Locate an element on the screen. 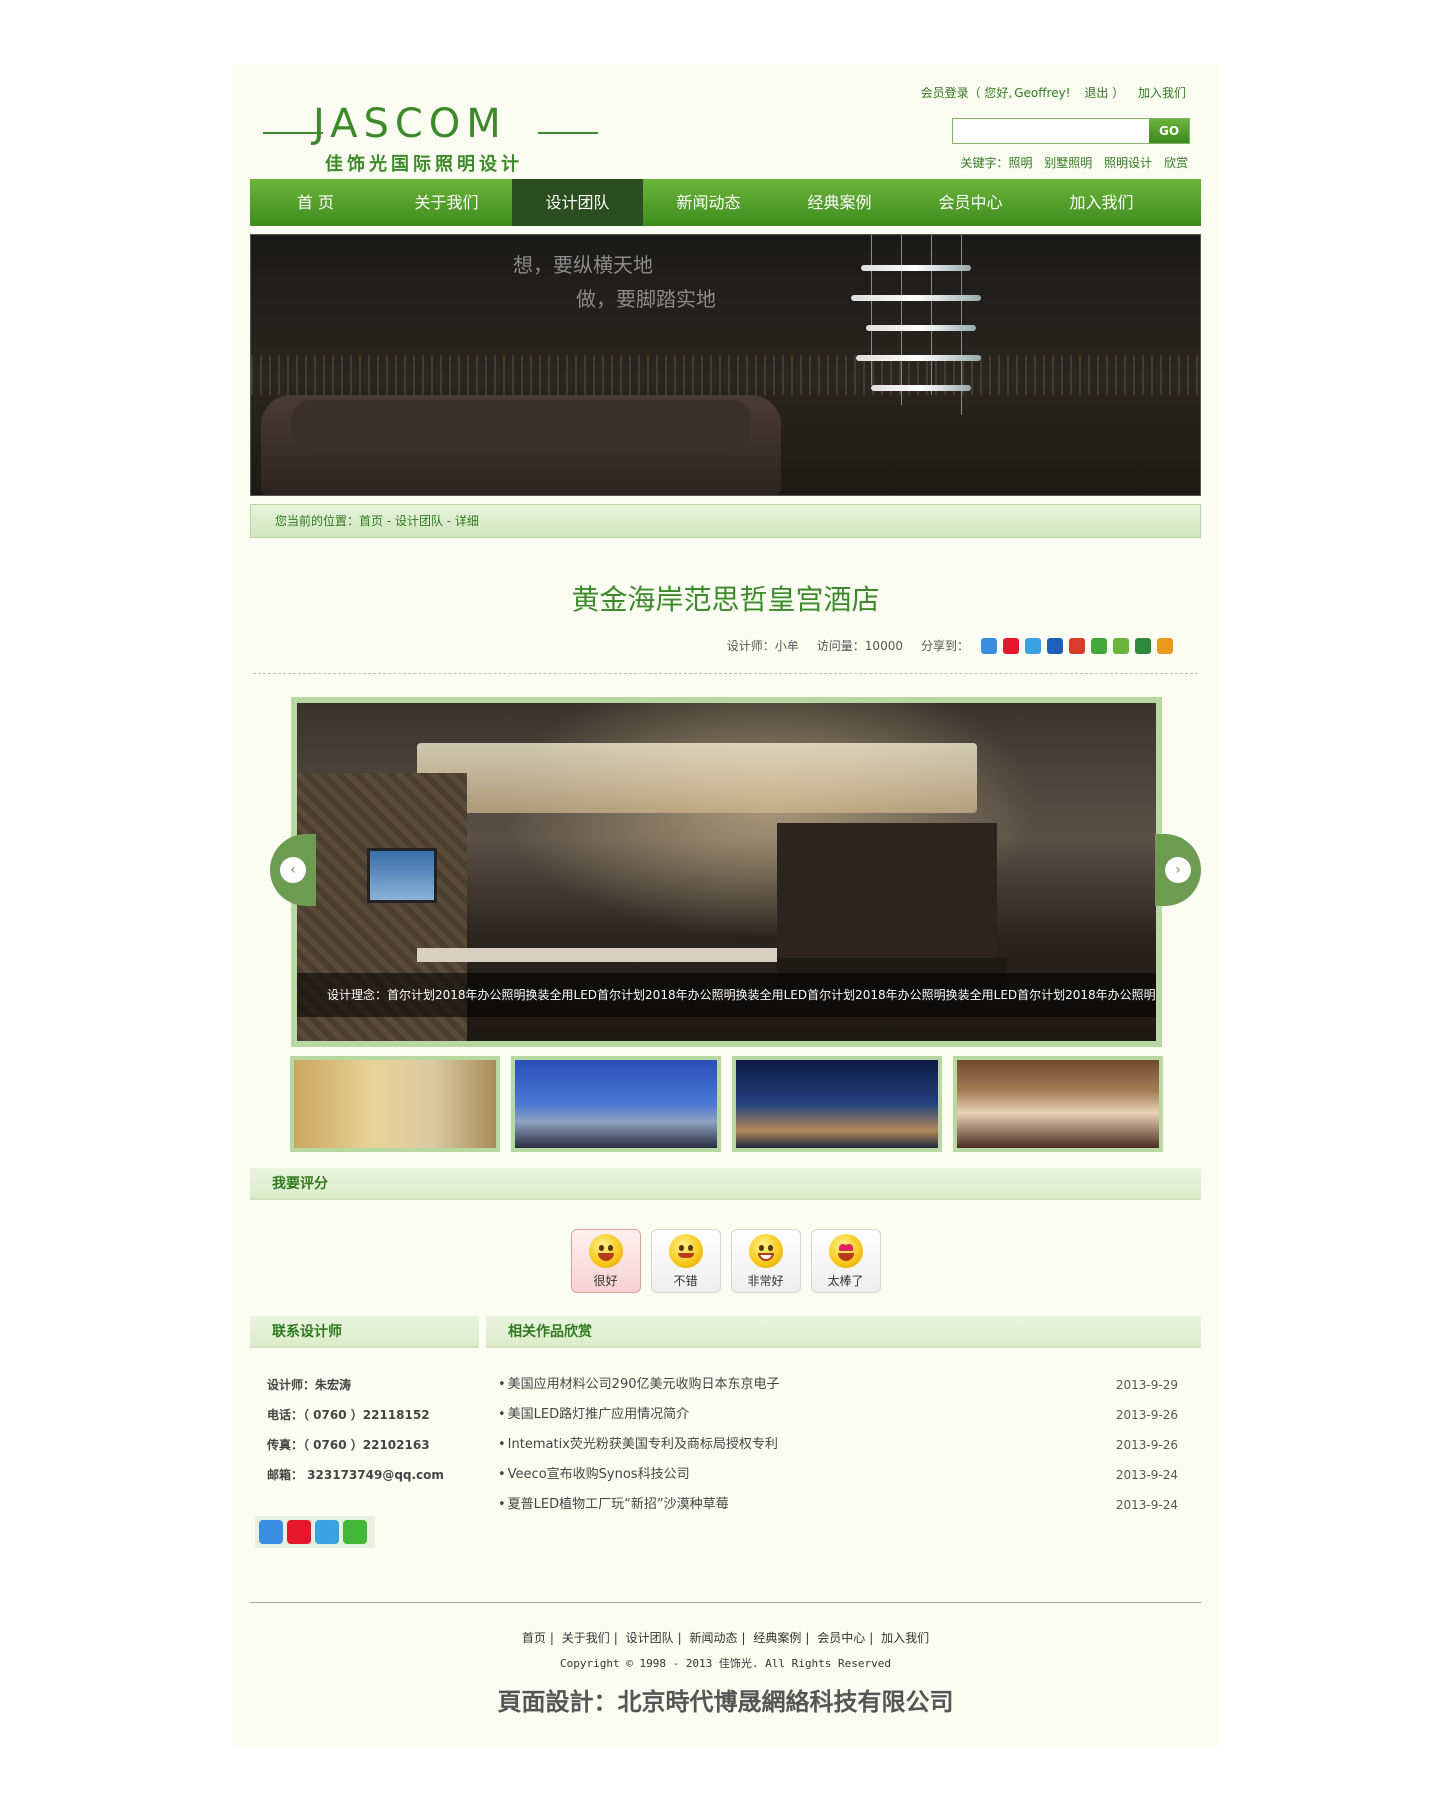  rate-label: 太棒了 is located at coordinates (845, 1280).